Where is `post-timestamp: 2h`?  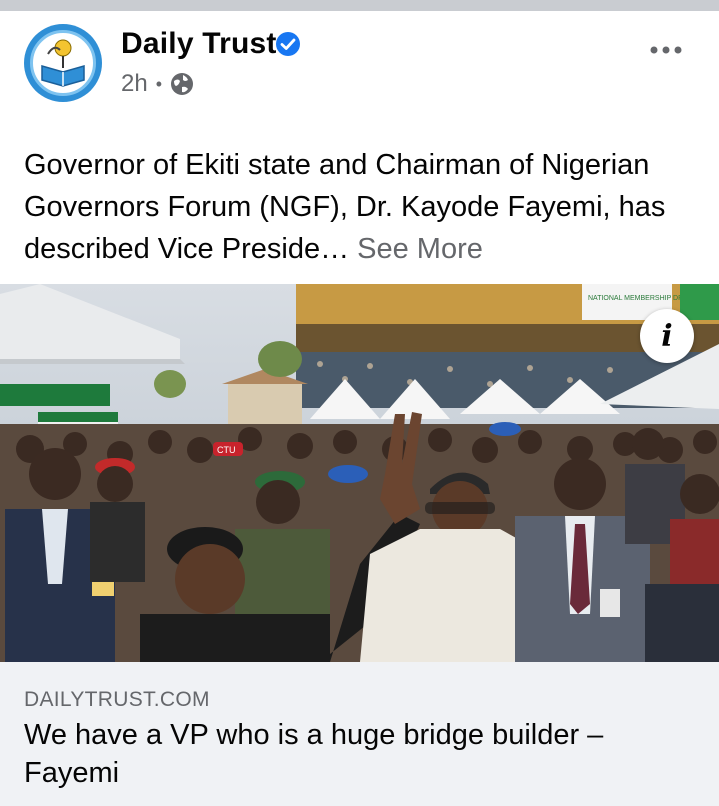 post-timestamp: 2h is located at coordinates (134, 84).